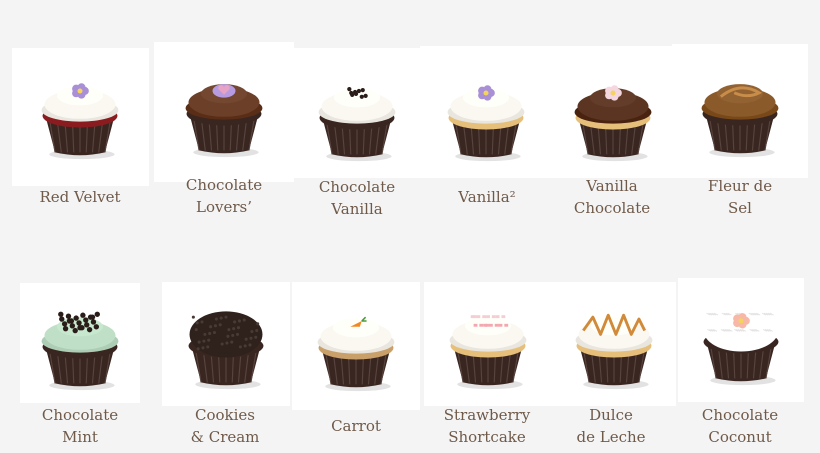  Describe the element at coordinates (356, 328) in the screenshot. I see `cupcake-frosting-swirl` at that location.